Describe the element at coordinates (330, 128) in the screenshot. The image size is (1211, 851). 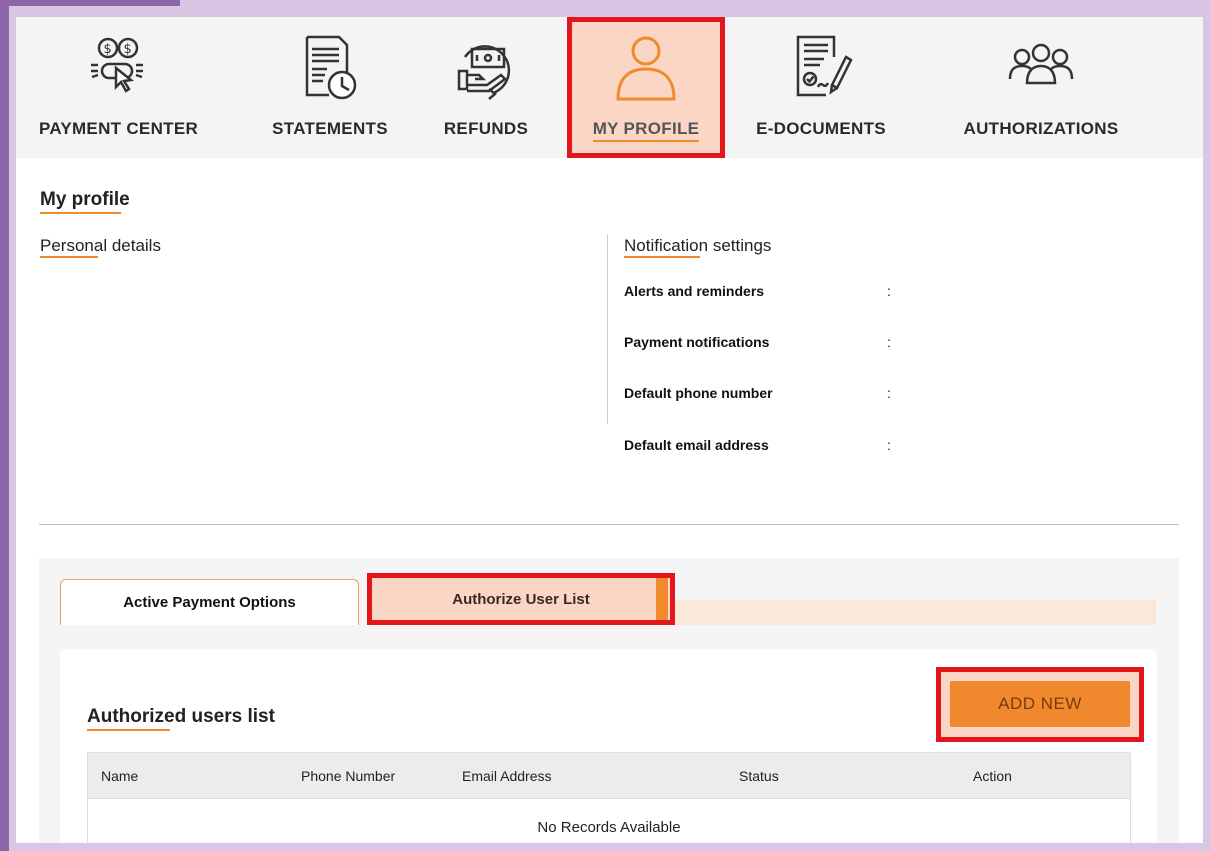
I see `nav-label: STATEMENTS` at that location.